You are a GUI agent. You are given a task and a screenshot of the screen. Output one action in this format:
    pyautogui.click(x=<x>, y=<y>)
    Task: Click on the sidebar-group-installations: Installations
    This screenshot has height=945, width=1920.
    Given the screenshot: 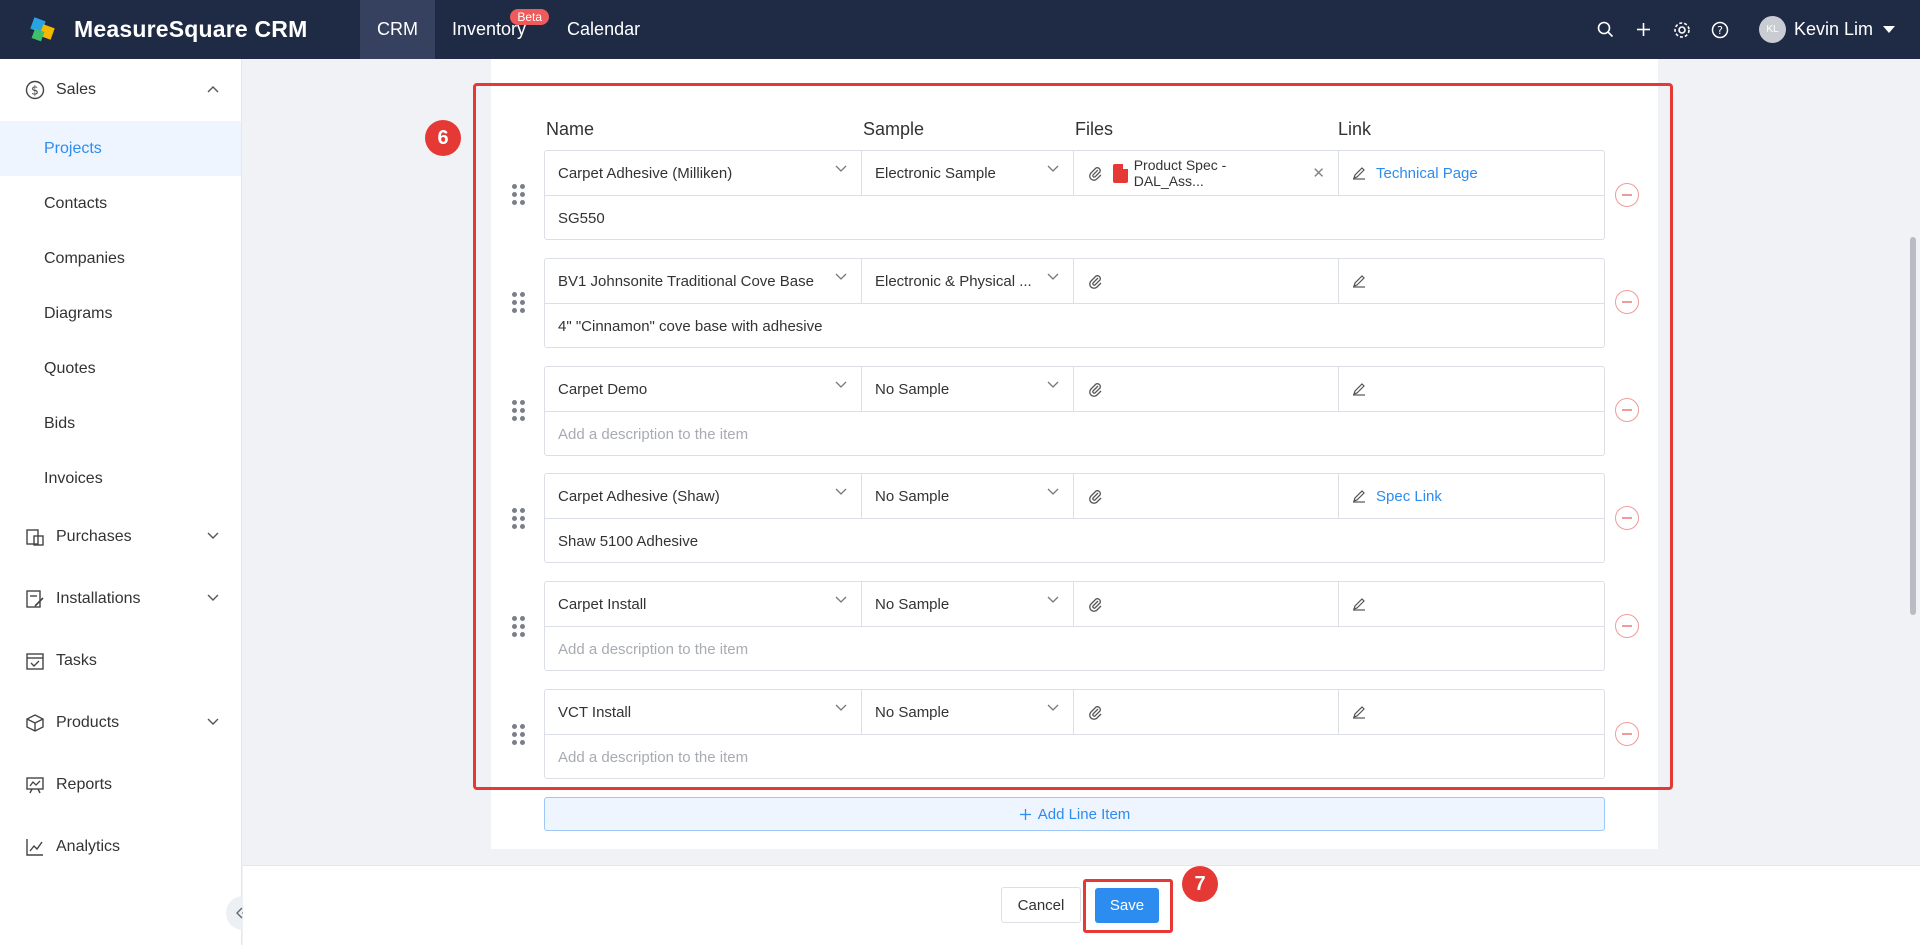 What is the action you would take?
    pyautogui.click(x=120, y=599)
    